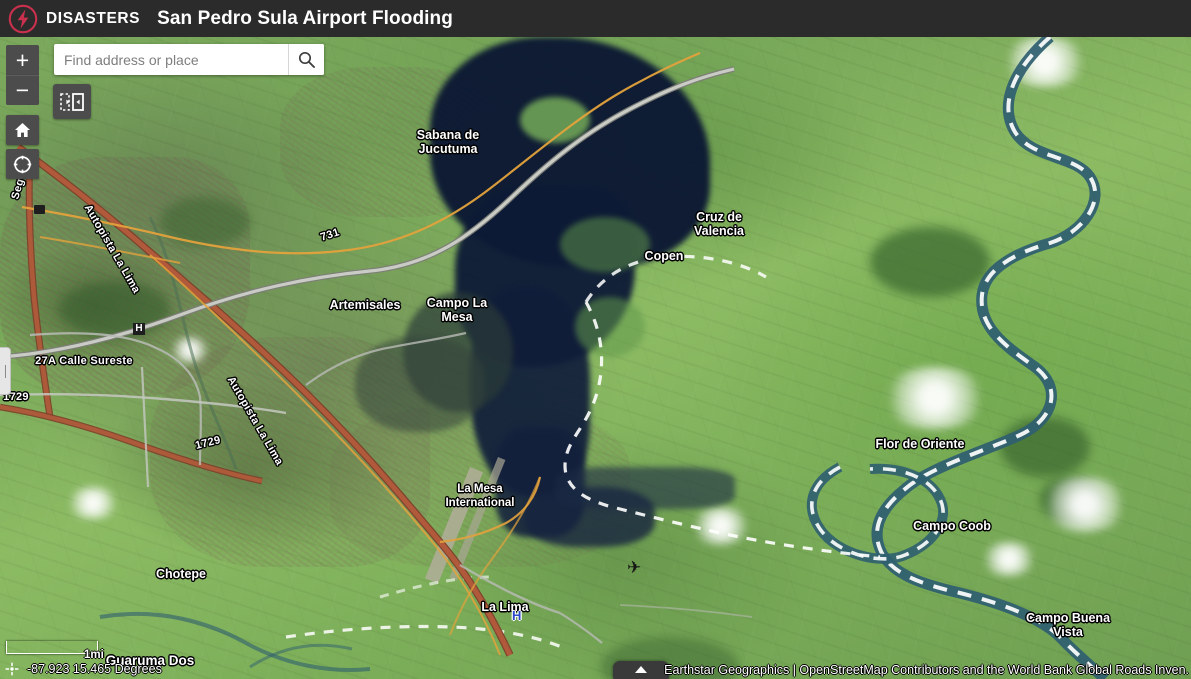 The image size is (1191, 679). I want to click on swipe-compare-icon, so click(72, 101).